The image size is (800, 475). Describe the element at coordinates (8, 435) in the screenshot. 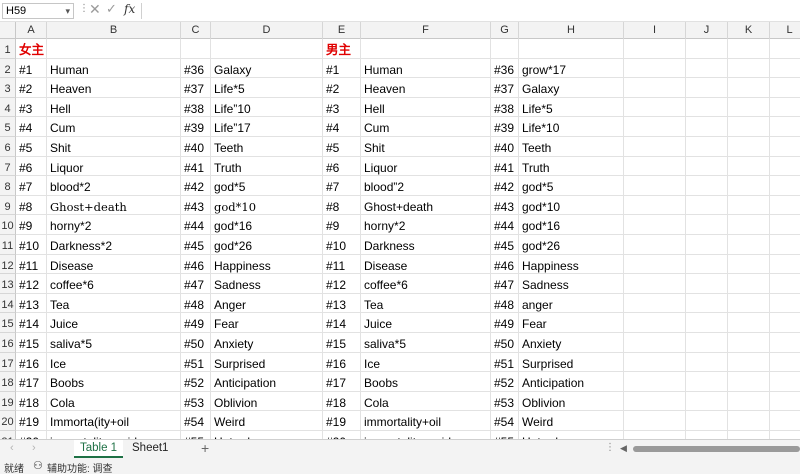

I see `row-header: 21` at that location.